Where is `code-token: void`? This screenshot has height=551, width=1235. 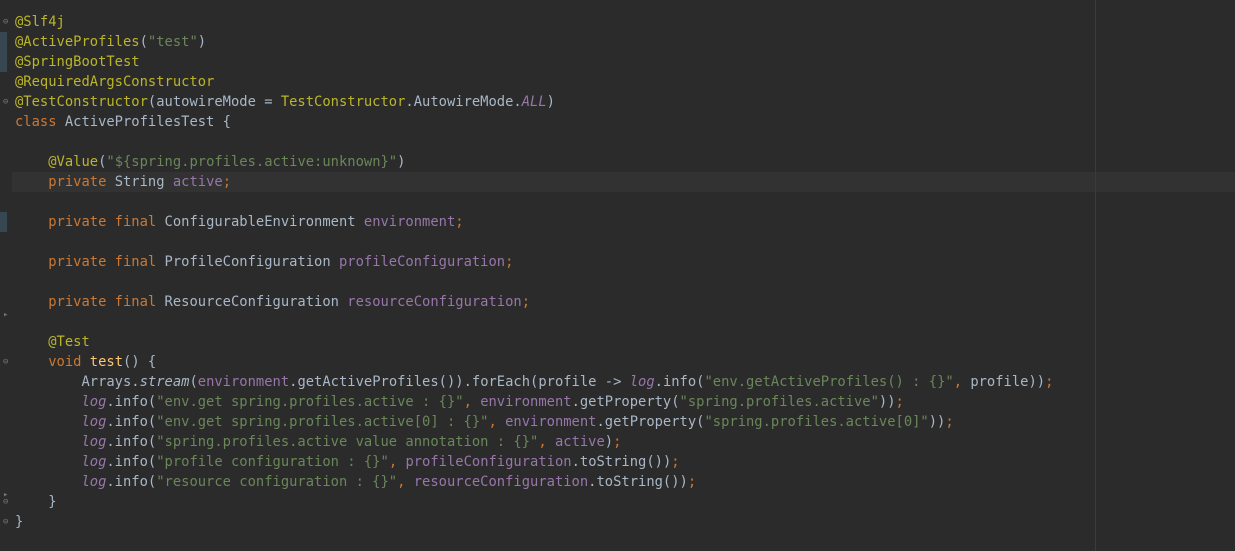
code-token: void is located at coordinates (69, 362).